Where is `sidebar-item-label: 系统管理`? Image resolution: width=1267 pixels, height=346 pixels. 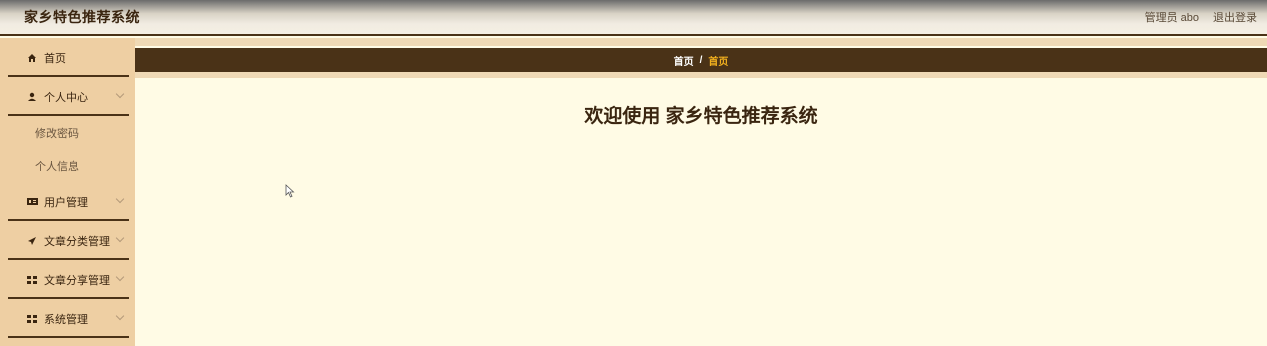 sidebar-item-label: 系统管理 is located at coordinates (66, 319).